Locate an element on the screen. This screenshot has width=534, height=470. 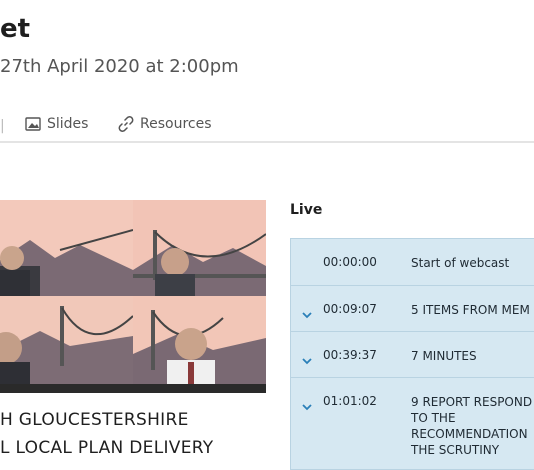
chapter-title: 7 MINUTES is located at coordinates (444, 356).